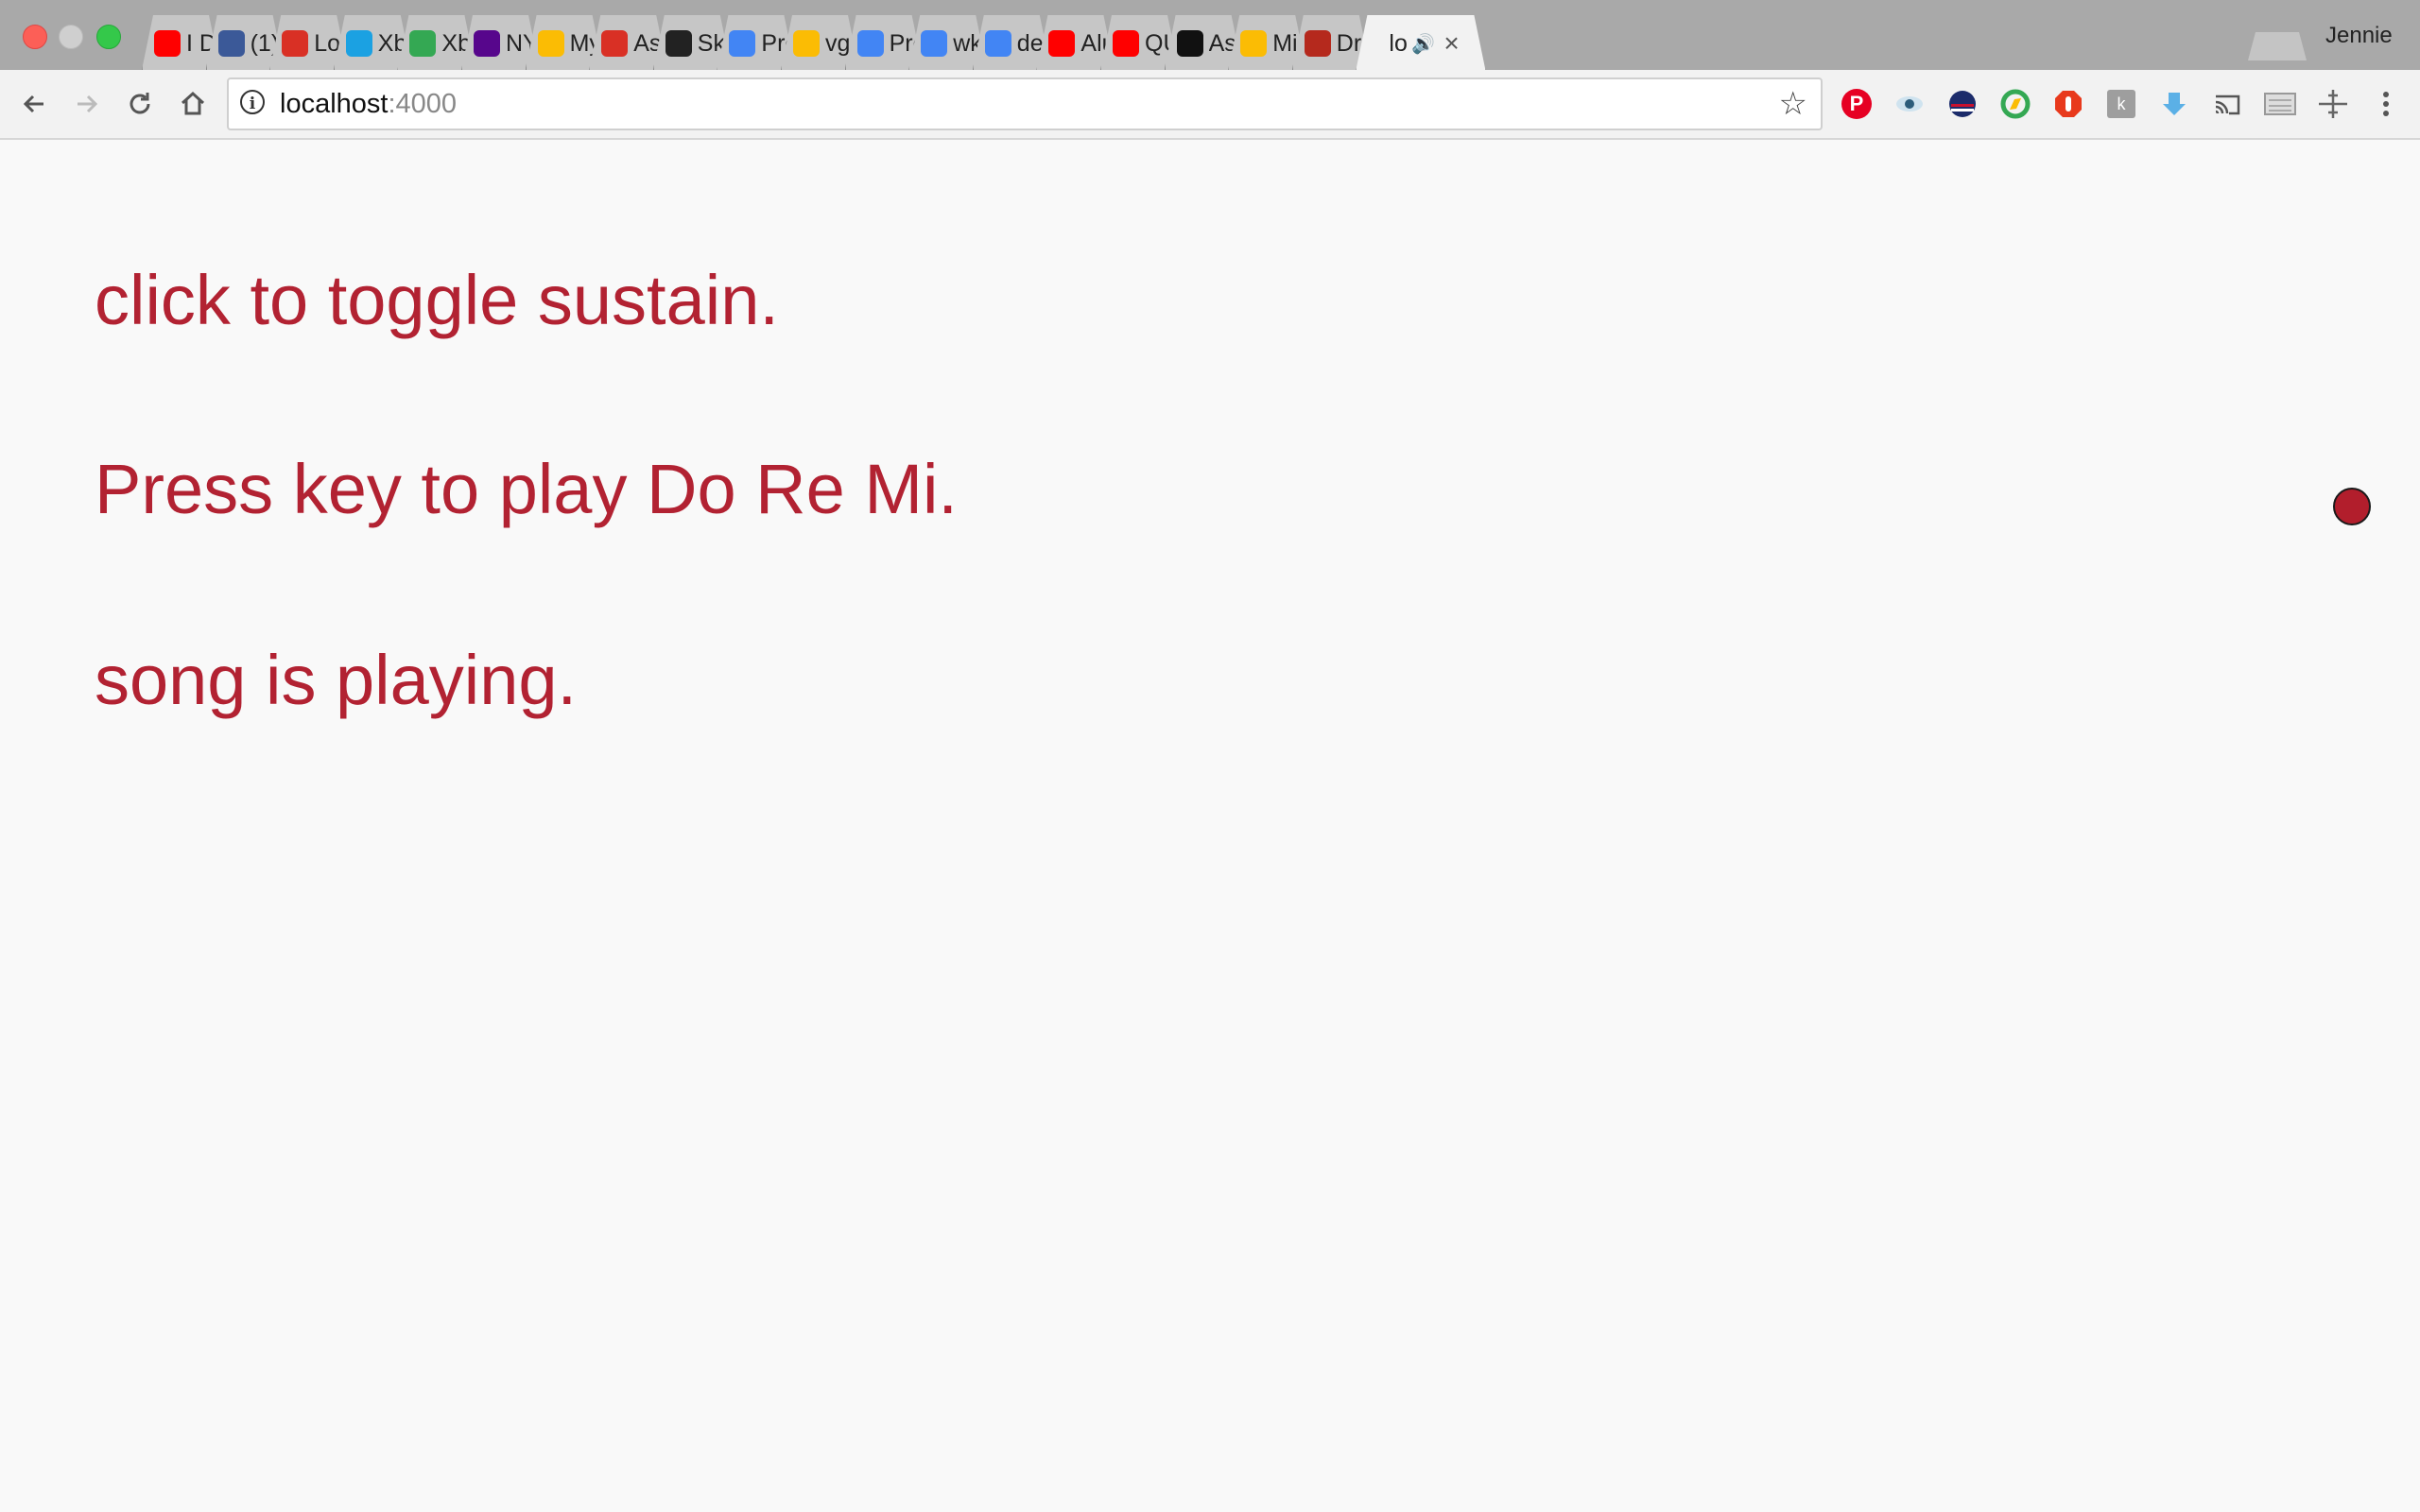 This screenshot has height=1512, width=2420. What do you see at coordinates (998, 43) in the screenshot?
I see `google-icon` at bounding box center [998, 43].